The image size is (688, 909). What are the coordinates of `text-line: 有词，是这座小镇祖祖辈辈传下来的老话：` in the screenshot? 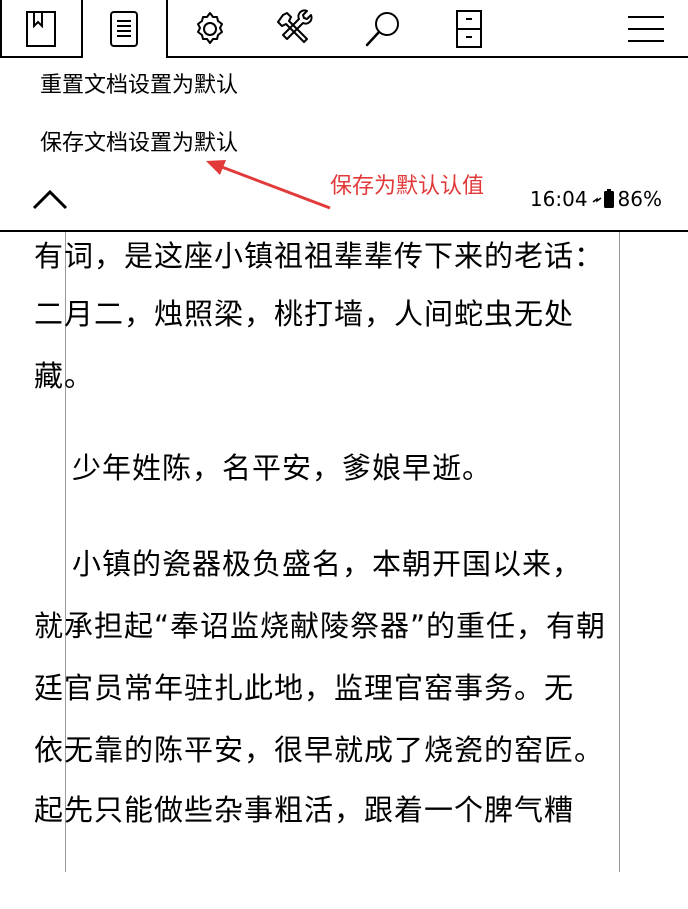 It's located at (319, 256).